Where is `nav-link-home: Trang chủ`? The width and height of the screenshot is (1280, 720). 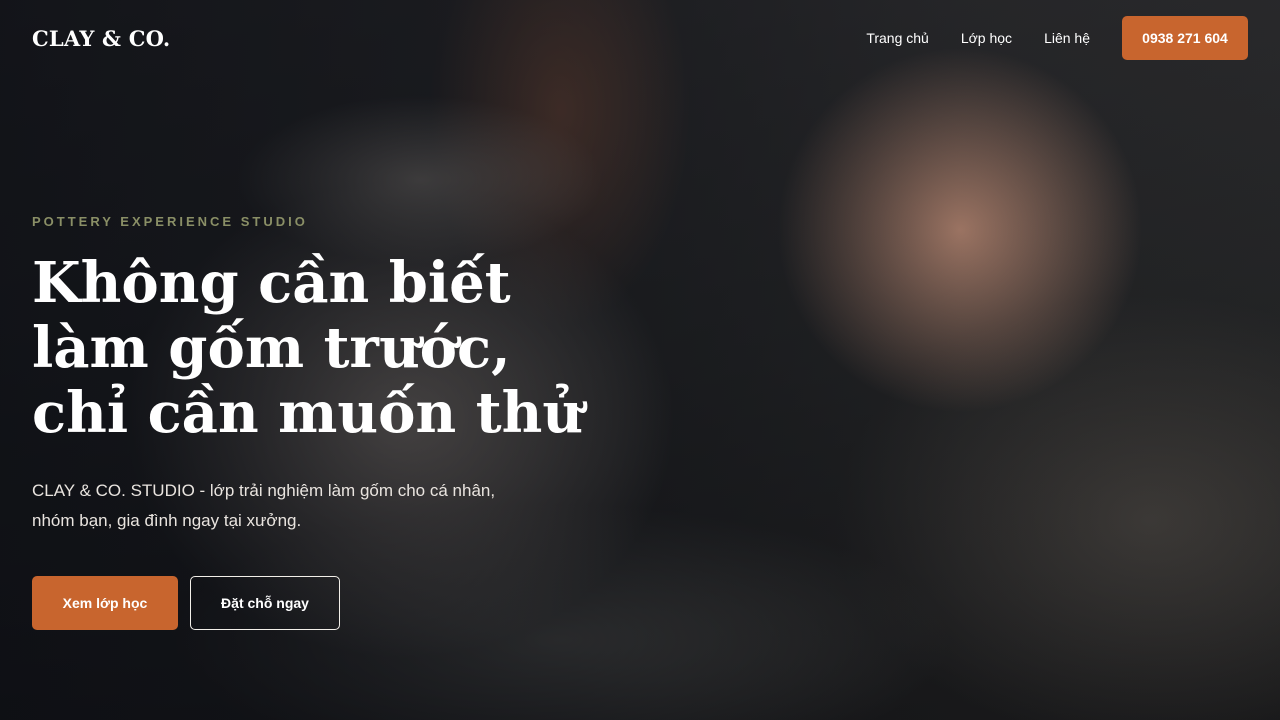 nav-link-home: Trang chủ is located at coordinates (897, 38).